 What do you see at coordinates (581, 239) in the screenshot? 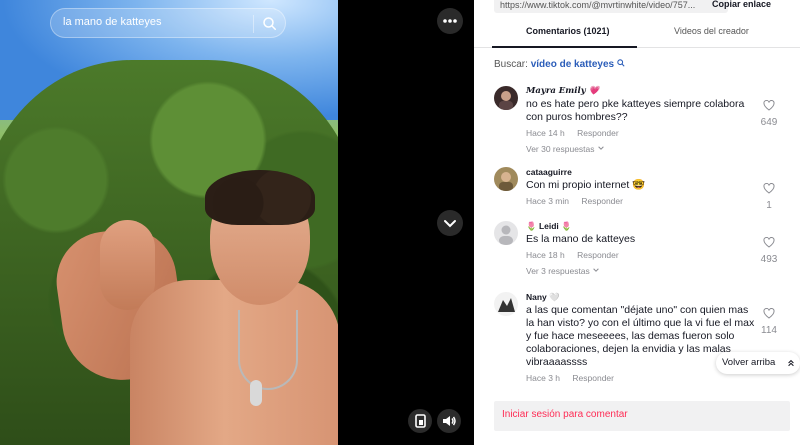
I see `comment-text: Es la mano de katteyes` at bounding box center [581, 239].